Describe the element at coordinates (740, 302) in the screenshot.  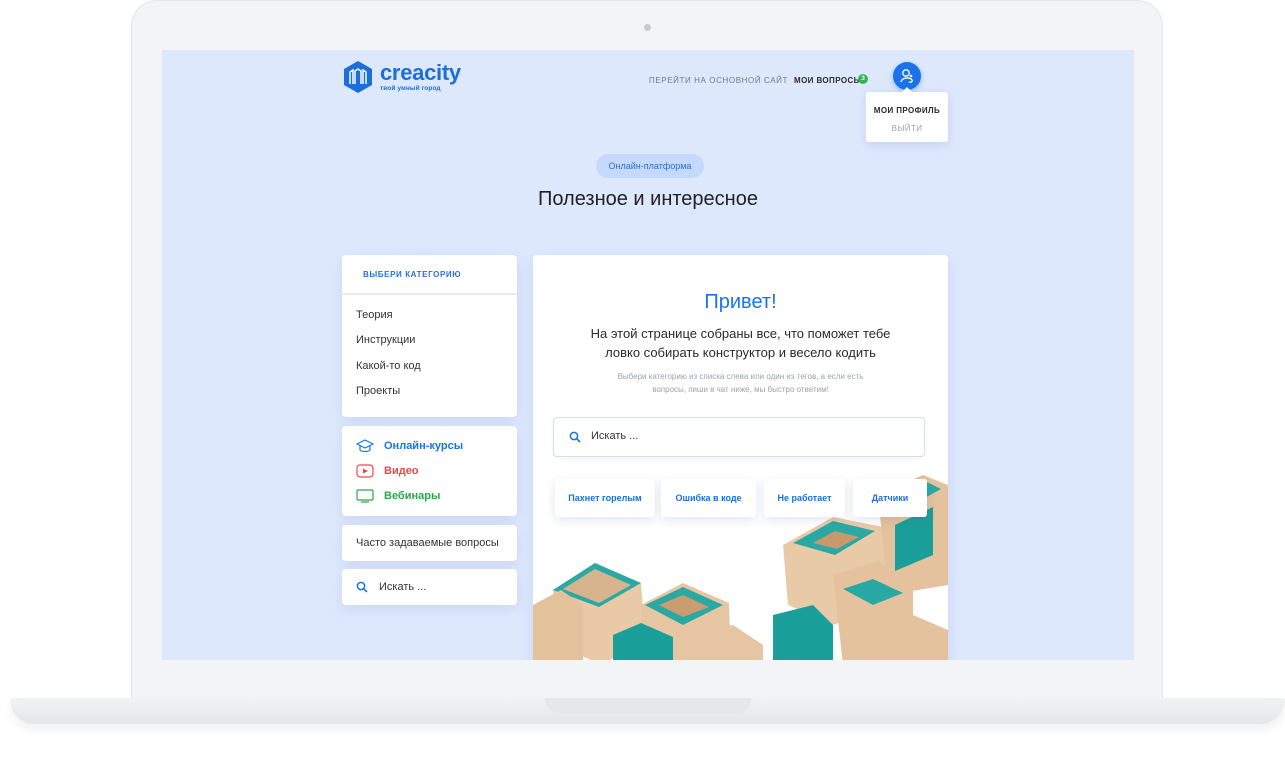
I see `greeting-title: Привет!` at that location.